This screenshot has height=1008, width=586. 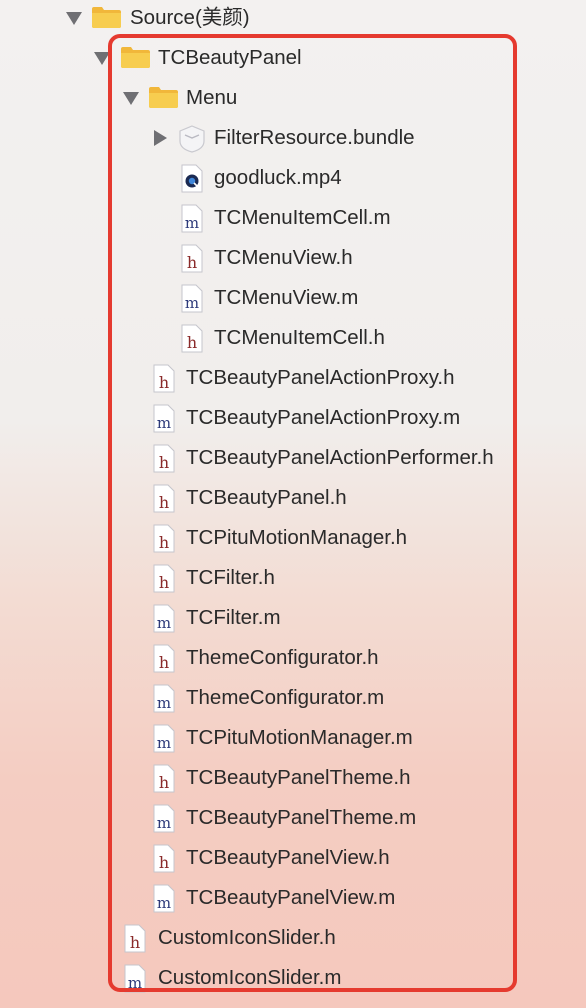 I want to click on folder-icon, so click(x=106, y=17).